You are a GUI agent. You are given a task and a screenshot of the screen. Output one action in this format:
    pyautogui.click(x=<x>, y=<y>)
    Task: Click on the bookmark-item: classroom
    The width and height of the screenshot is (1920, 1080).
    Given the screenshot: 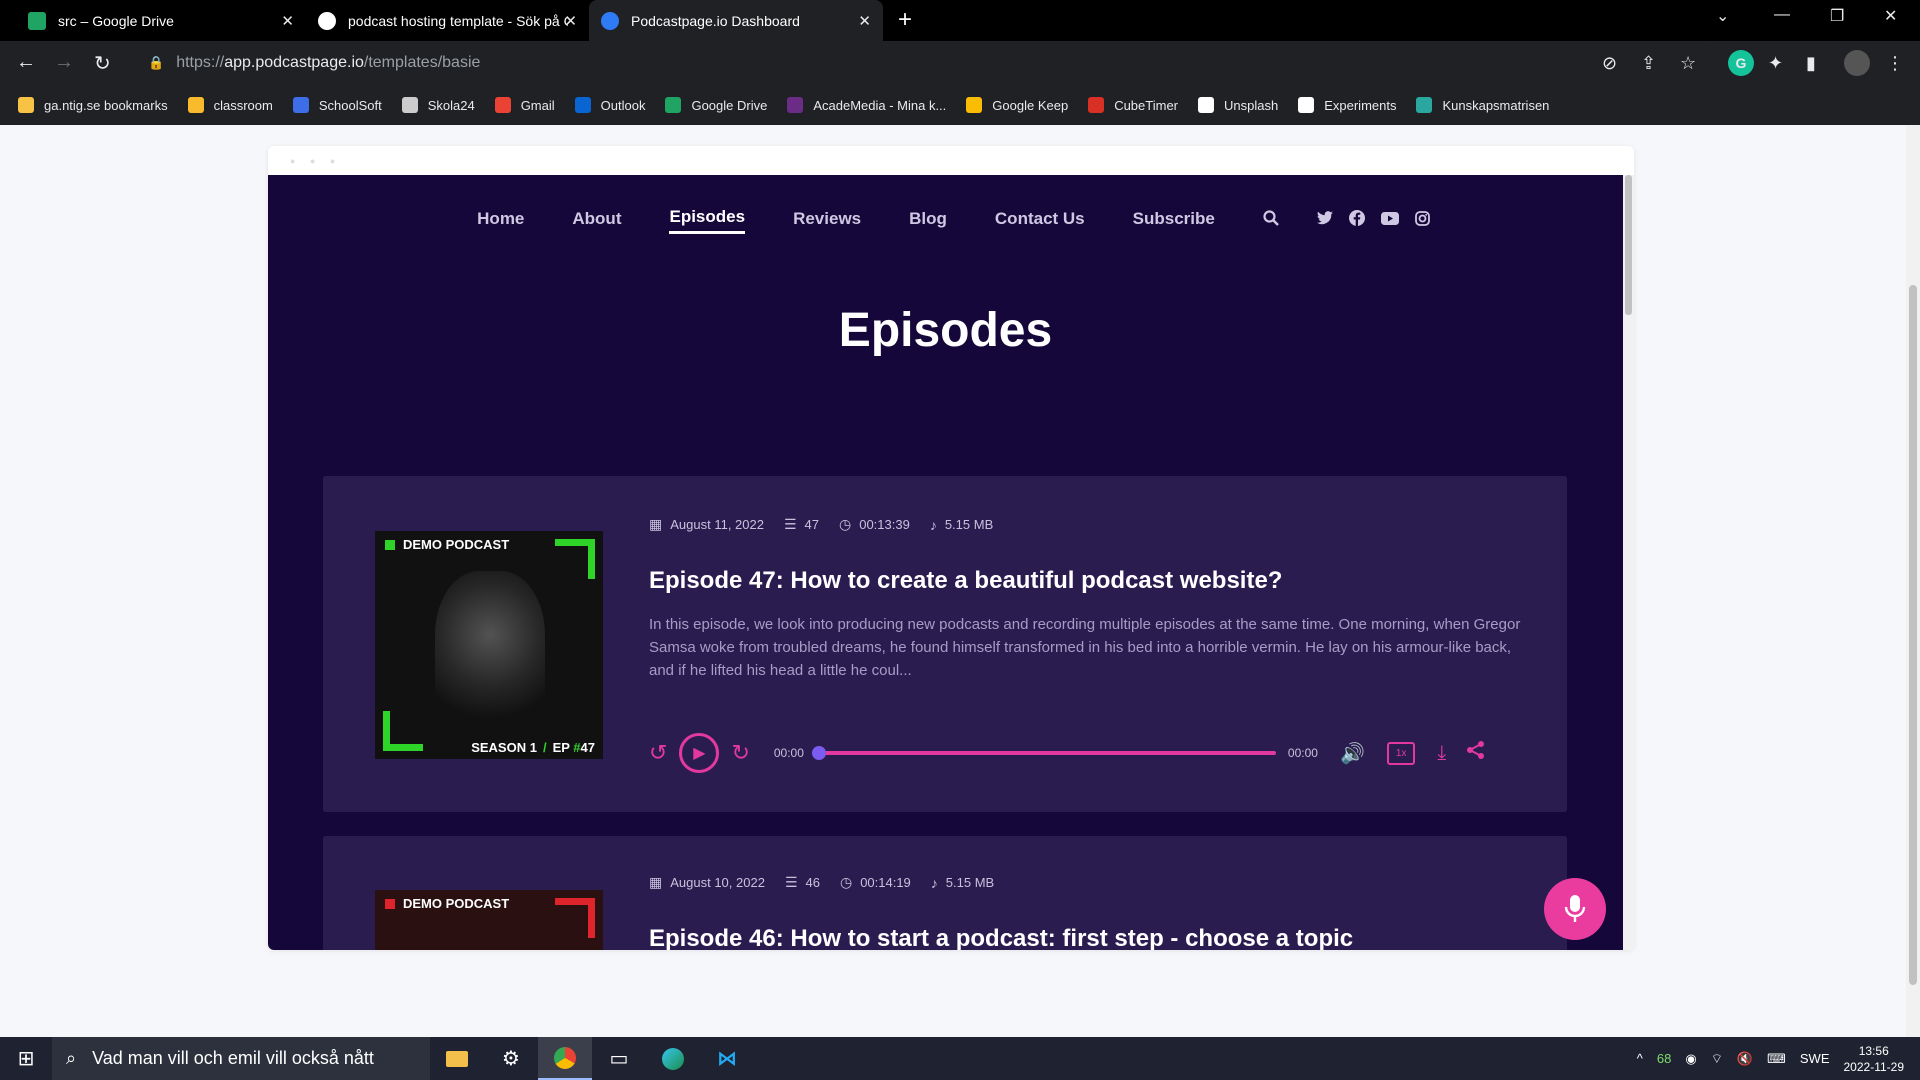 What is the action you would take?
    pyautogui.click(x=230, y=105)
    